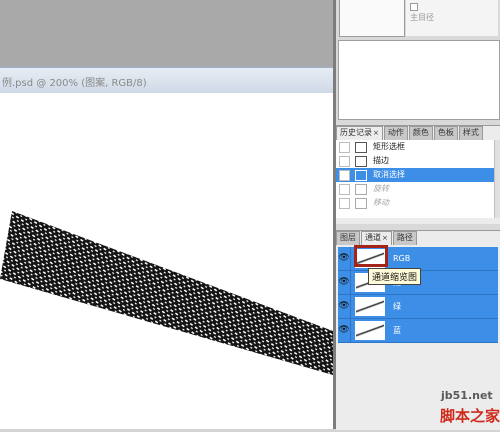 The image size is (500, 432). I want to click on channel-label: 蓝, so click(397, 330).